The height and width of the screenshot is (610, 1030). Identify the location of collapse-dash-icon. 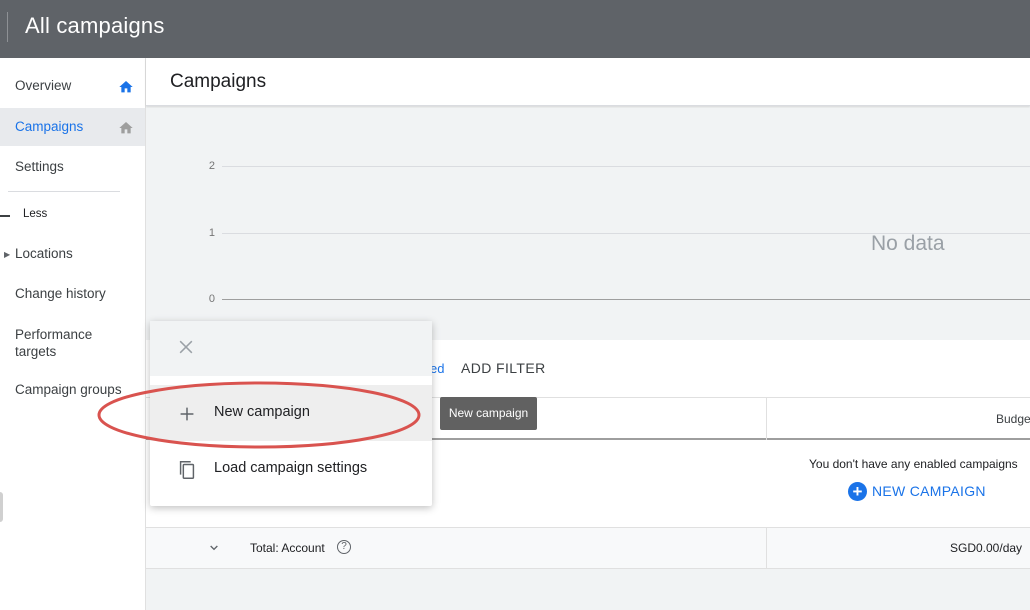
(5, 216).